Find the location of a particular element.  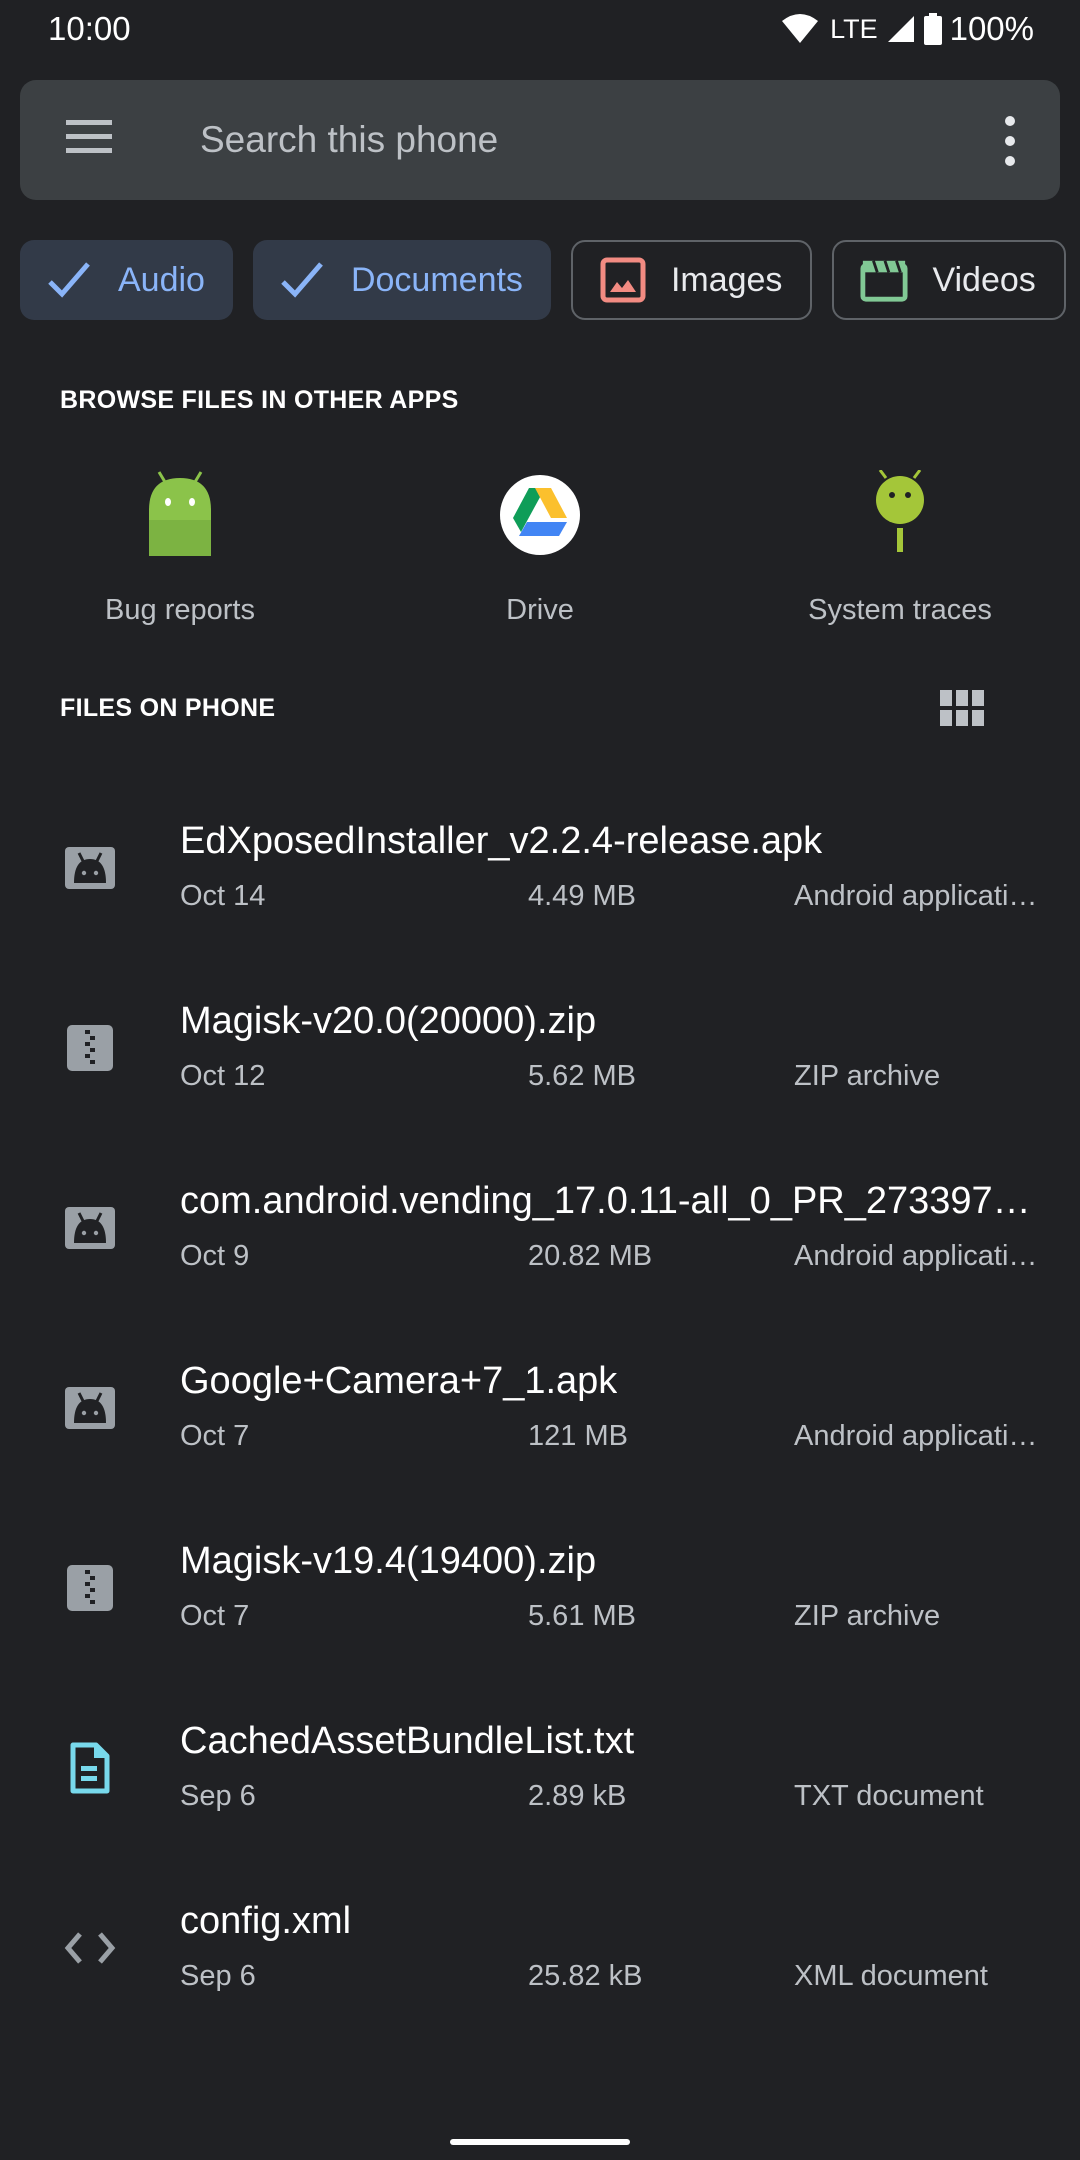

chip-documents: Documents is located at coordinates (401, 280).